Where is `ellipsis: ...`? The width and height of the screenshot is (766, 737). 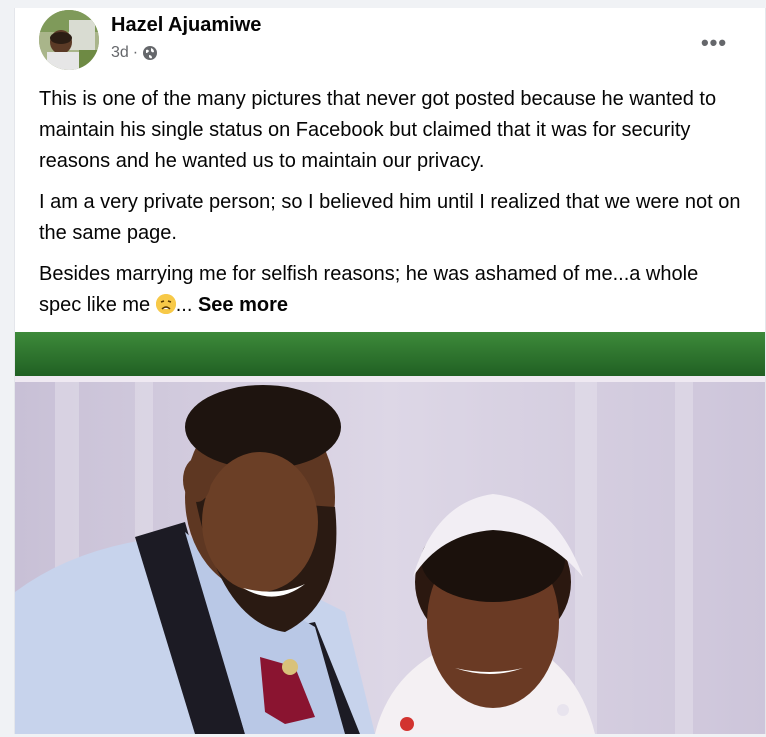
ellipsis: ... is located at coordinates (184, 305).